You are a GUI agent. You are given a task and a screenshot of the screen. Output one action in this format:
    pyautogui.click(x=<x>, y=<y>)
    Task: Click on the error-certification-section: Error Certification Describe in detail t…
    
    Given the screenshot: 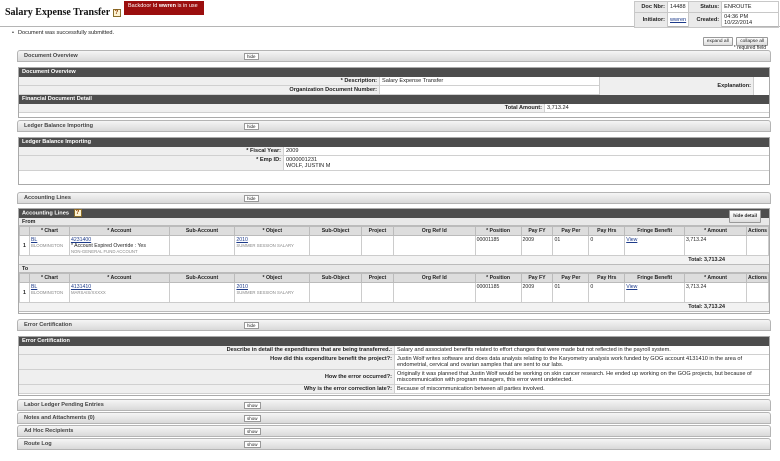 What is the action you would take?
    pyautogui.click(x=394, y=366)
    